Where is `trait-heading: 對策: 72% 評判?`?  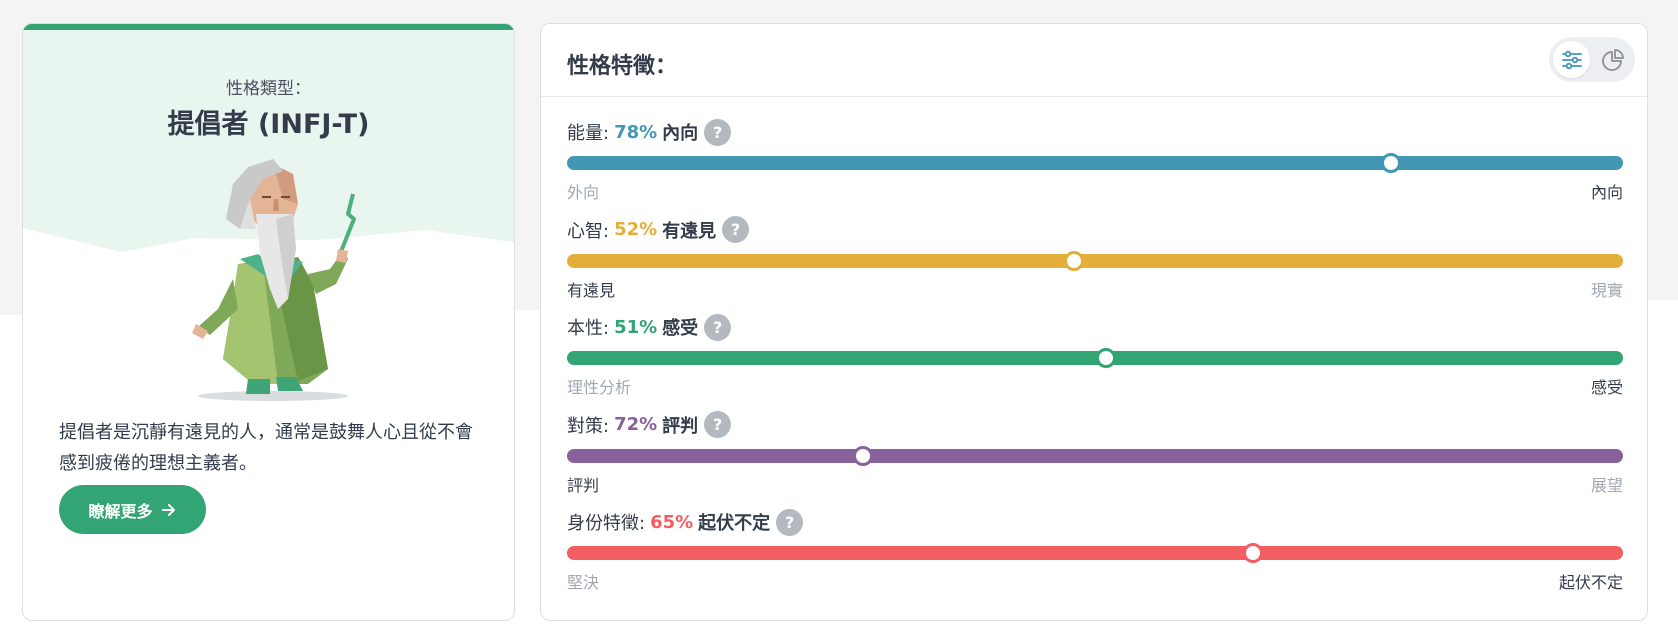
trait-heading: 對策: 72% 評判? is located at coordinates (649, 425).